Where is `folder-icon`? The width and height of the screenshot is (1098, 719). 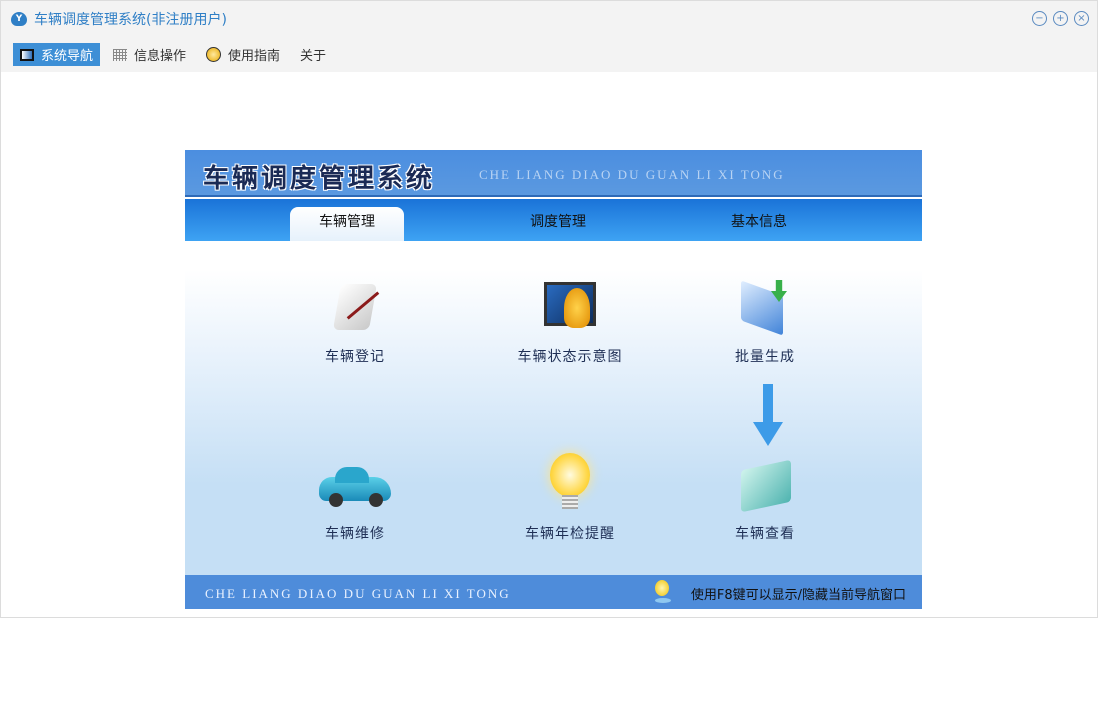 folder-icon is located at coordinates (765, 483).